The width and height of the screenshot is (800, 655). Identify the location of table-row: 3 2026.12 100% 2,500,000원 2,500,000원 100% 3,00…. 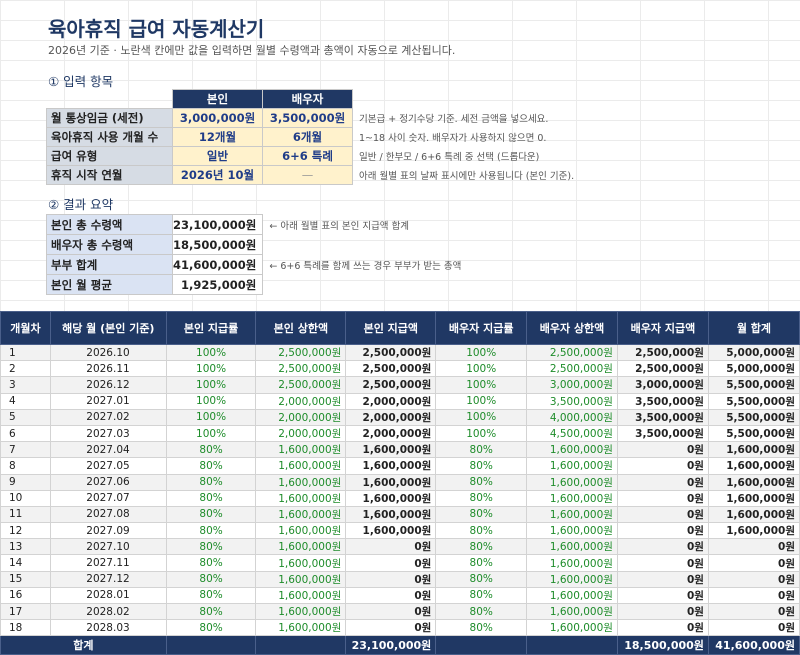
(400, 385).